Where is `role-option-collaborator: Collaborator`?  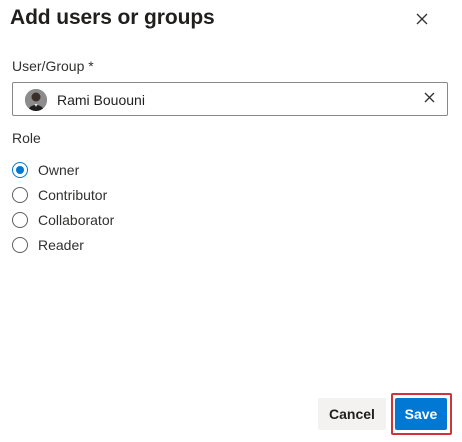 role-option-collaborator: Collaborator is located at coordinates (63, 219).